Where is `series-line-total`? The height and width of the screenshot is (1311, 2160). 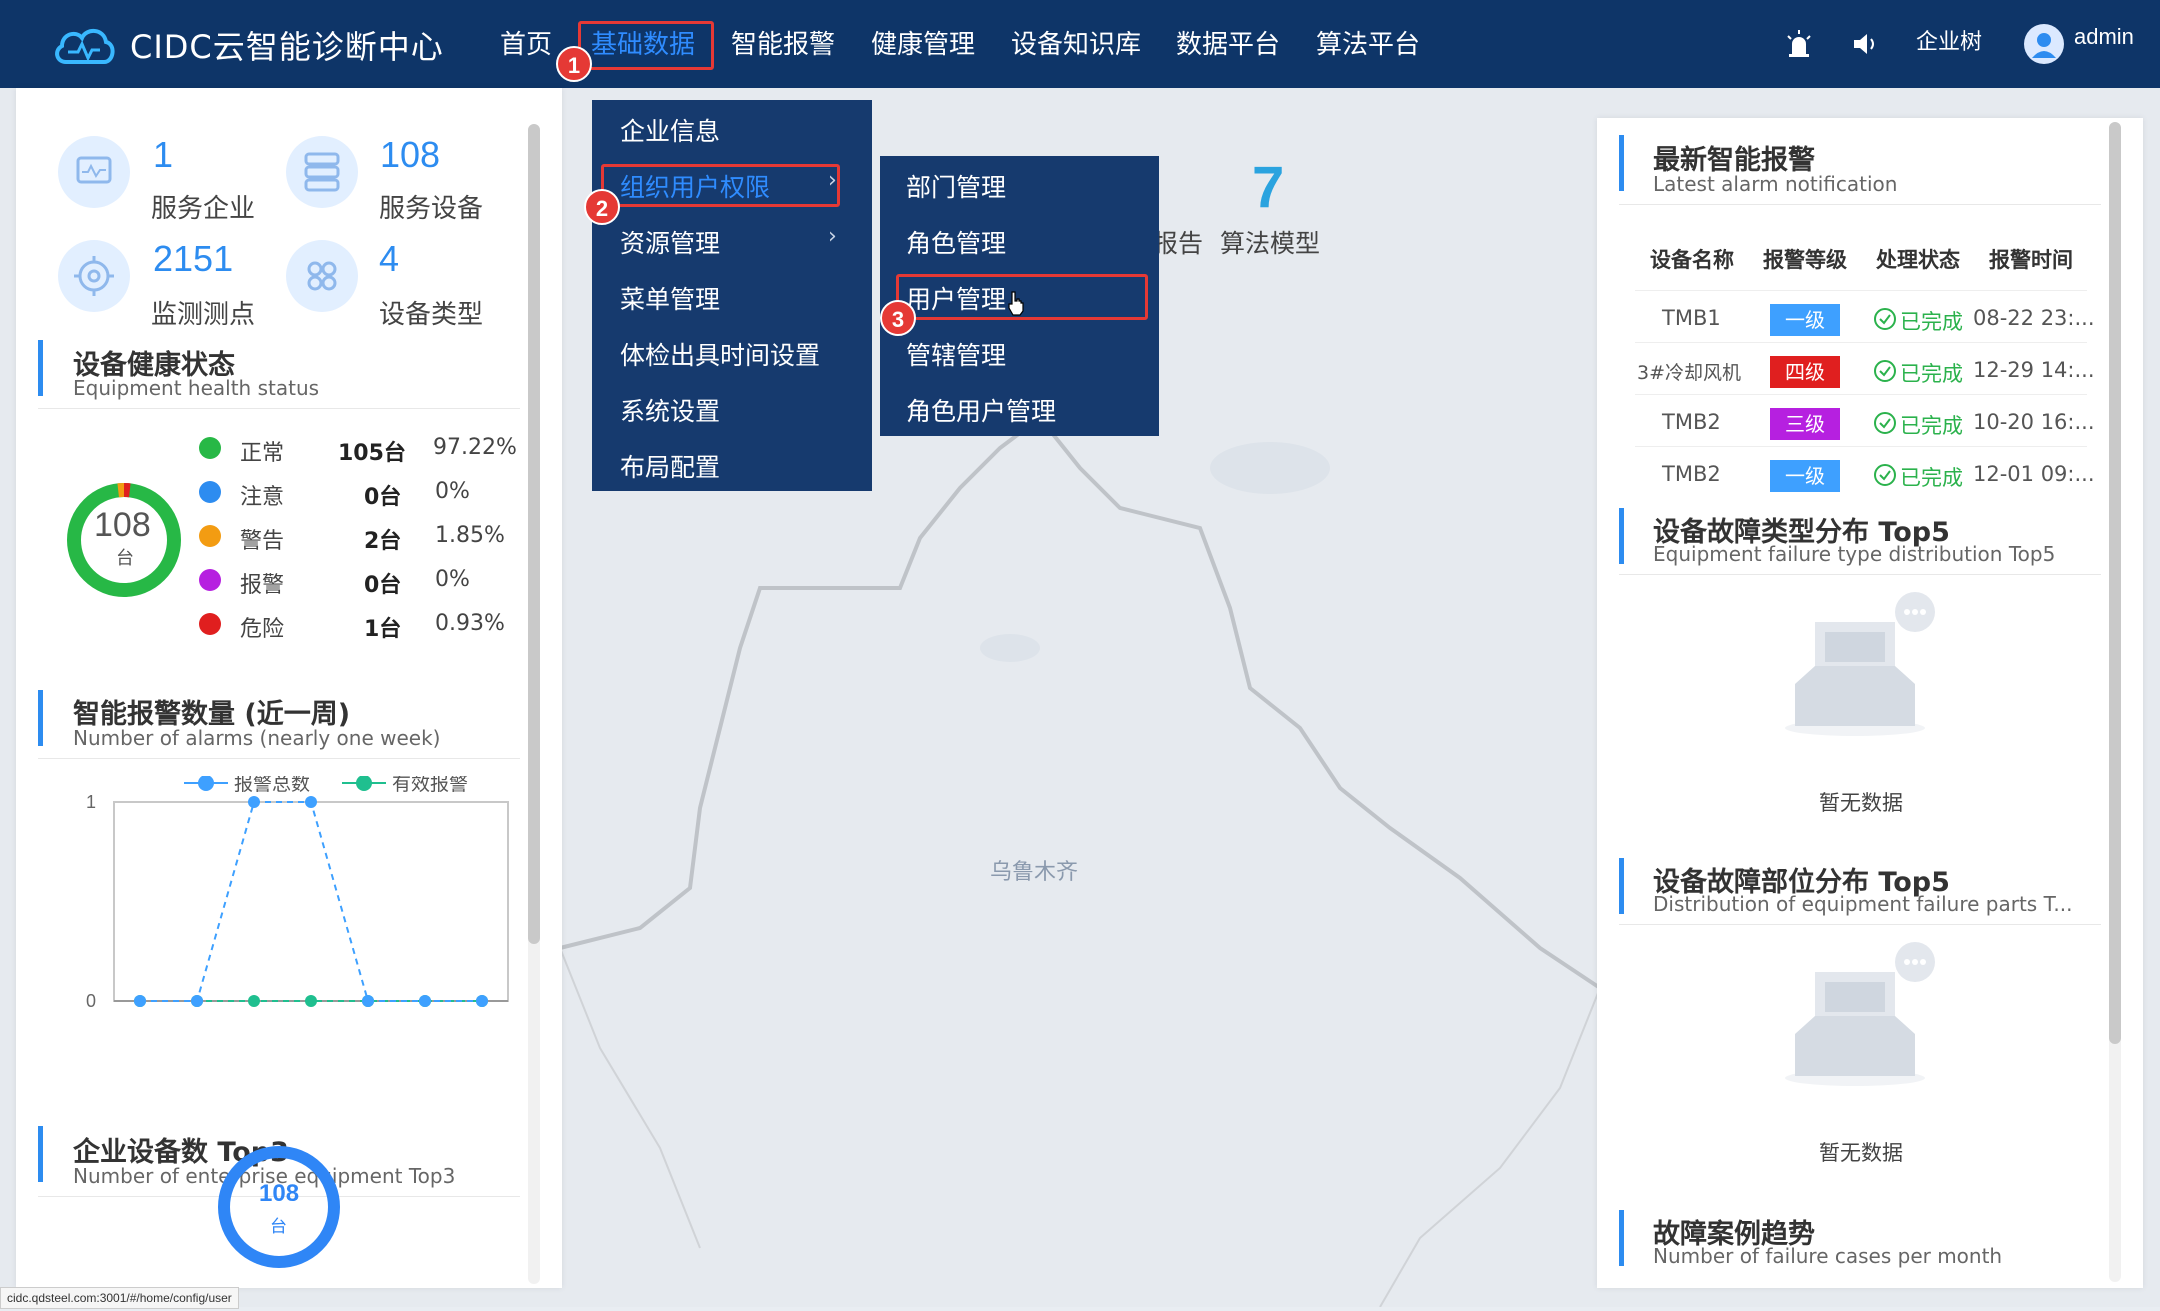 series-line-total is located at coordinates (311, 901).